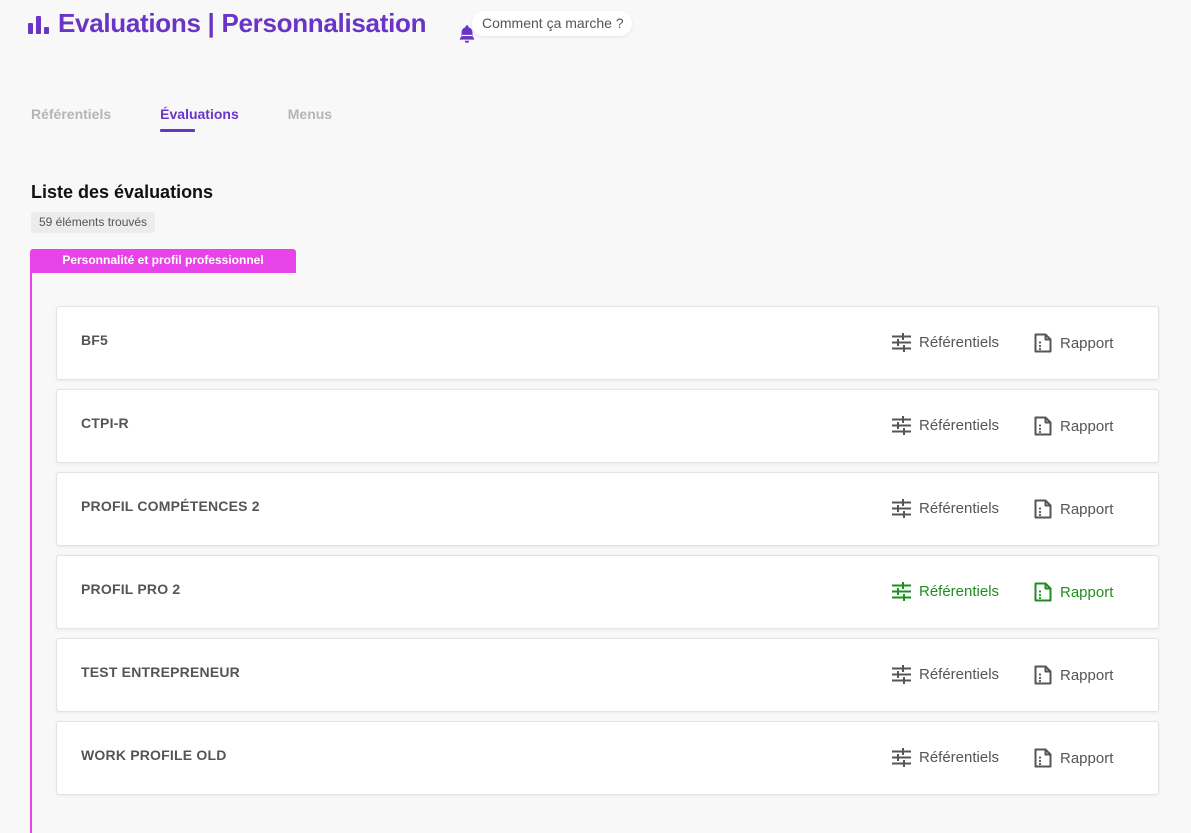  I want to click on category-tag: Personnalité et profil professionnel, so click(163, 261).